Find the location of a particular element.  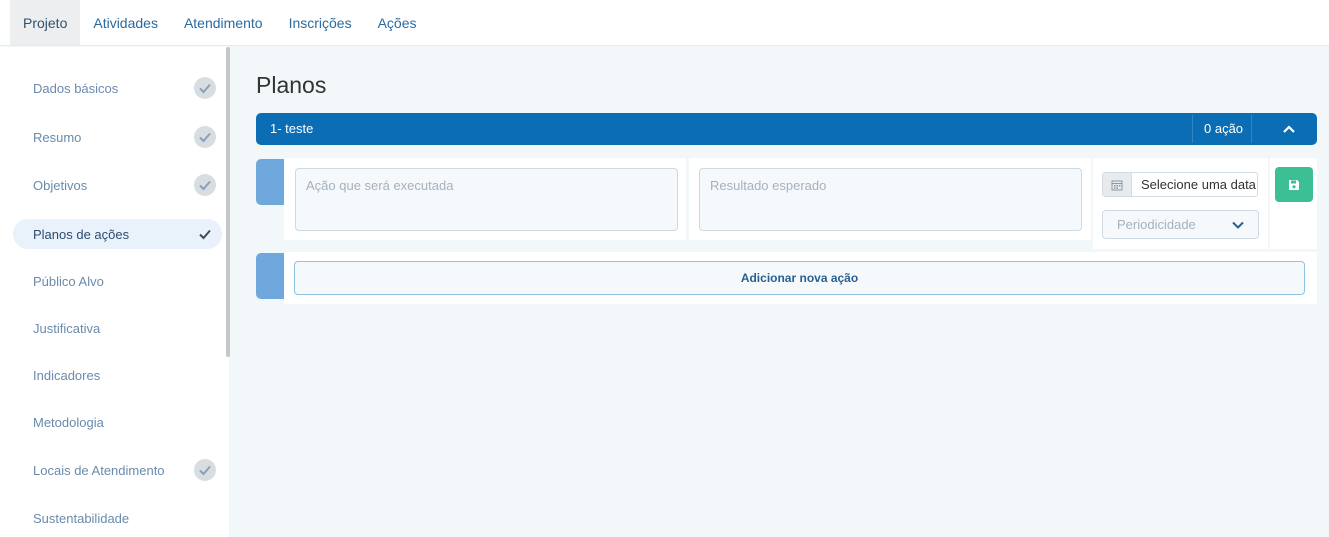

plan-name: 1- teste is located at coordinates (292, 128).